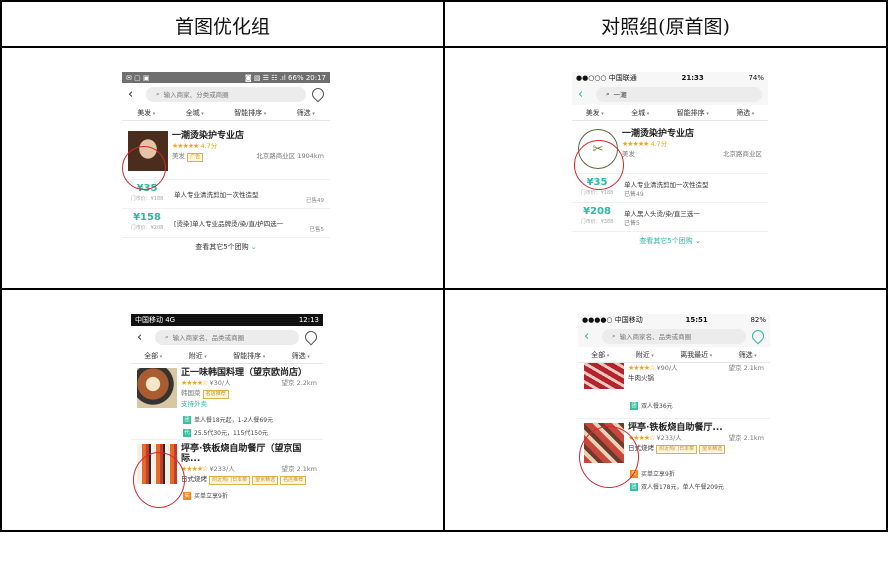  I want to click on deal-price: ¥208, so click(597, 211).